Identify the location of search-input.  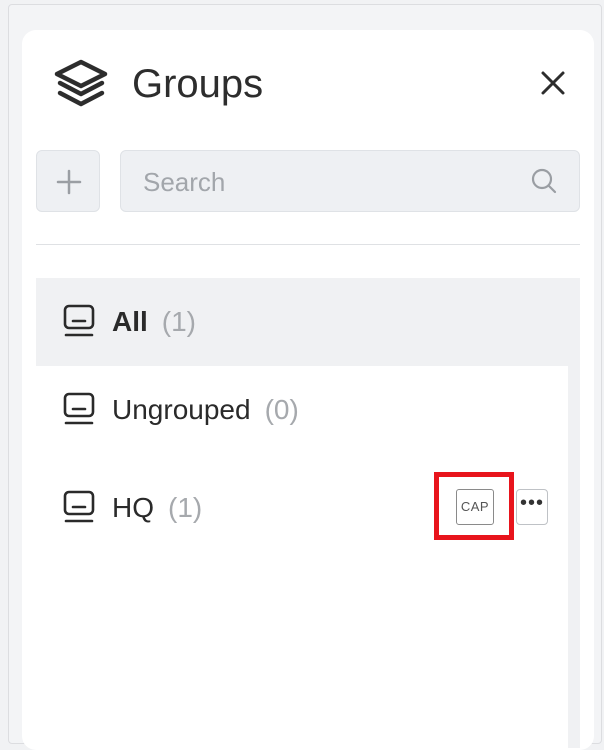
(333, 182).